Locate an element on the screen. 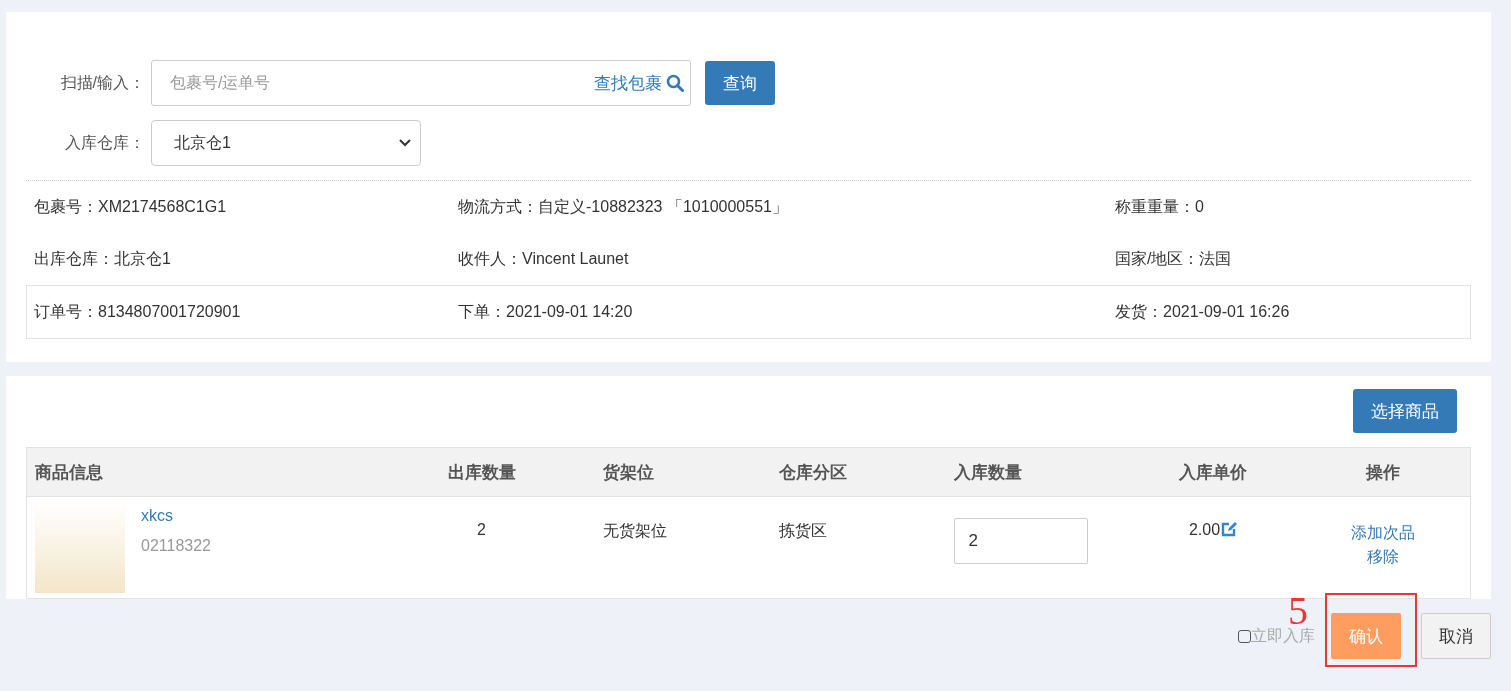 The height and width of the screenshot is (691, 1511). column-header: 货架位 is located at coordinates (628, 472).